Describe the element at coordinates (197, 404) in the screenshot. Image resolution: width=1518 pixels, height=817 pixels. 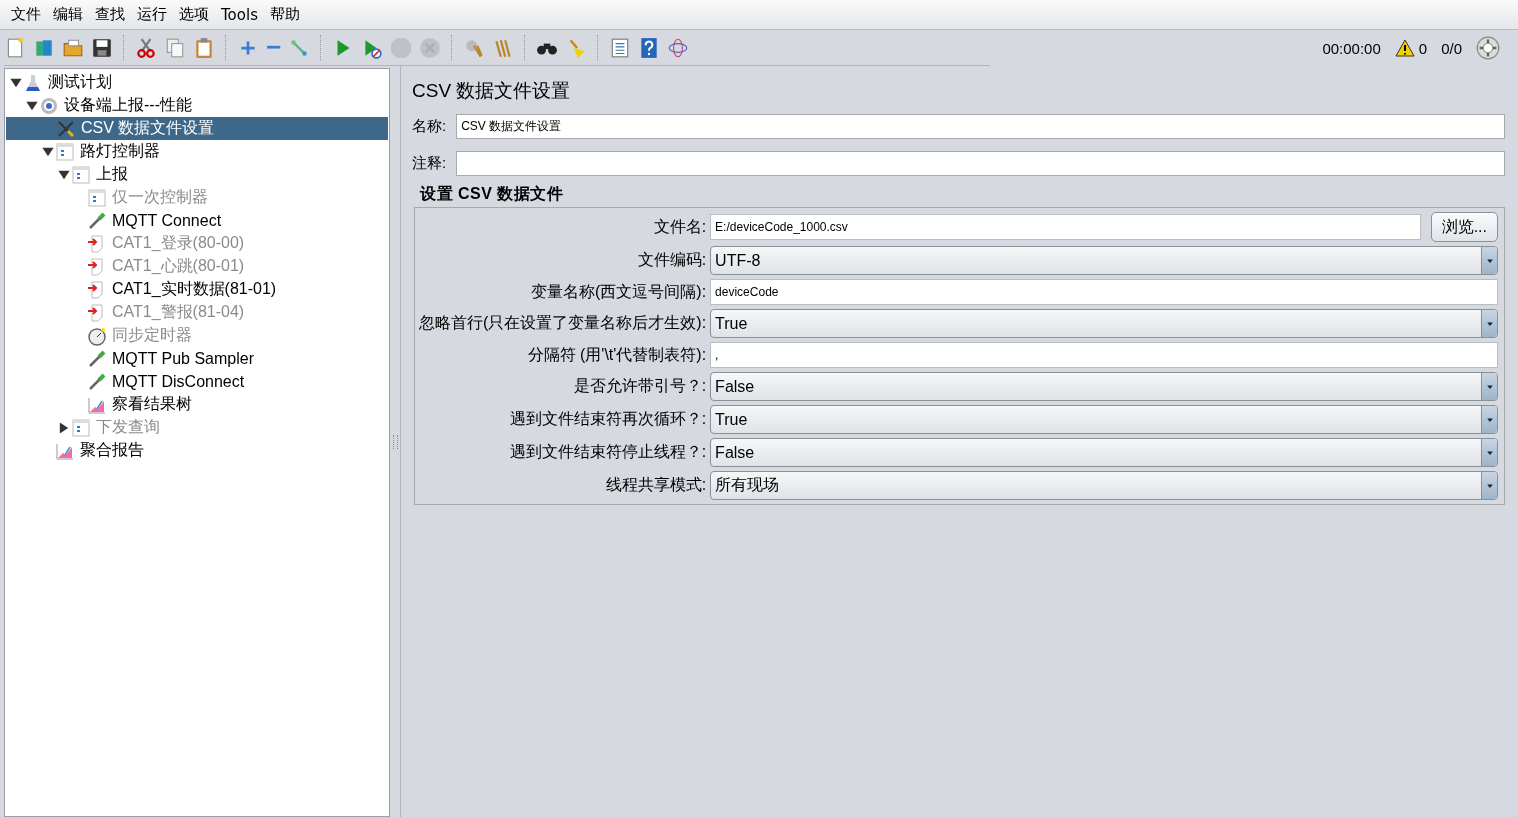
I see `tree-item: 察看结果树` at that location.